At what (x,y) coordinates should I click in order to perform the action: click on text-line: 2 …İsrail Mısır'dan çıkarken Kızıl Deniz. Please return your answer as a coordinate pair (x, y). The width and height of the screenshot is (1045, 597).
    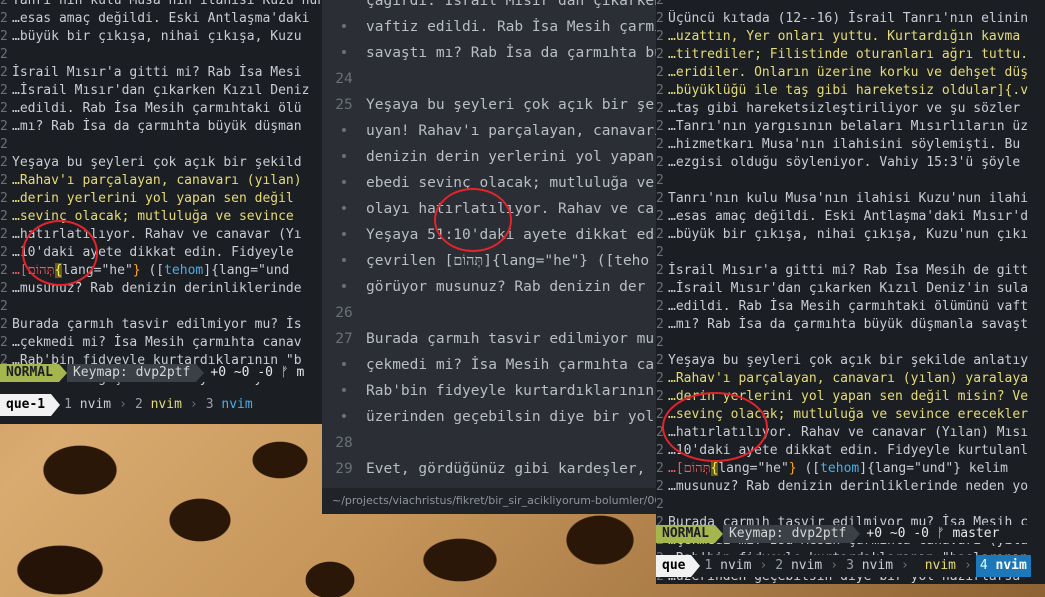
    Looking at the image, I should click on (165, 91).